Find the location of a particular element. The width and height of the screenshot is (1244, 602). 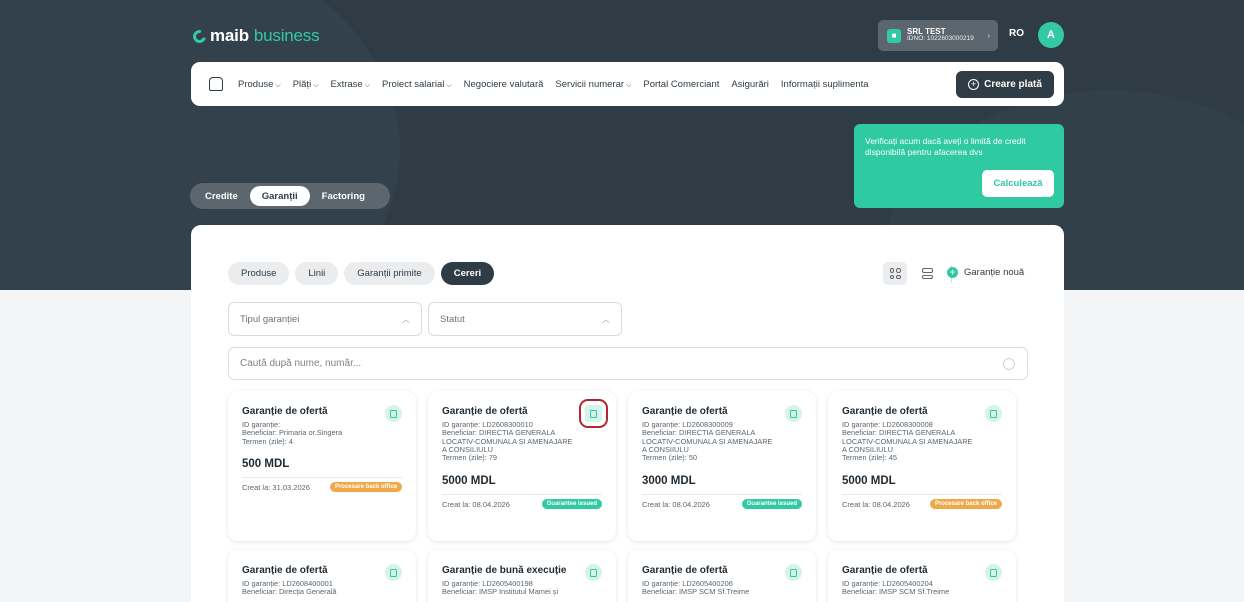

home-icon is located at coordinates (216, 84).